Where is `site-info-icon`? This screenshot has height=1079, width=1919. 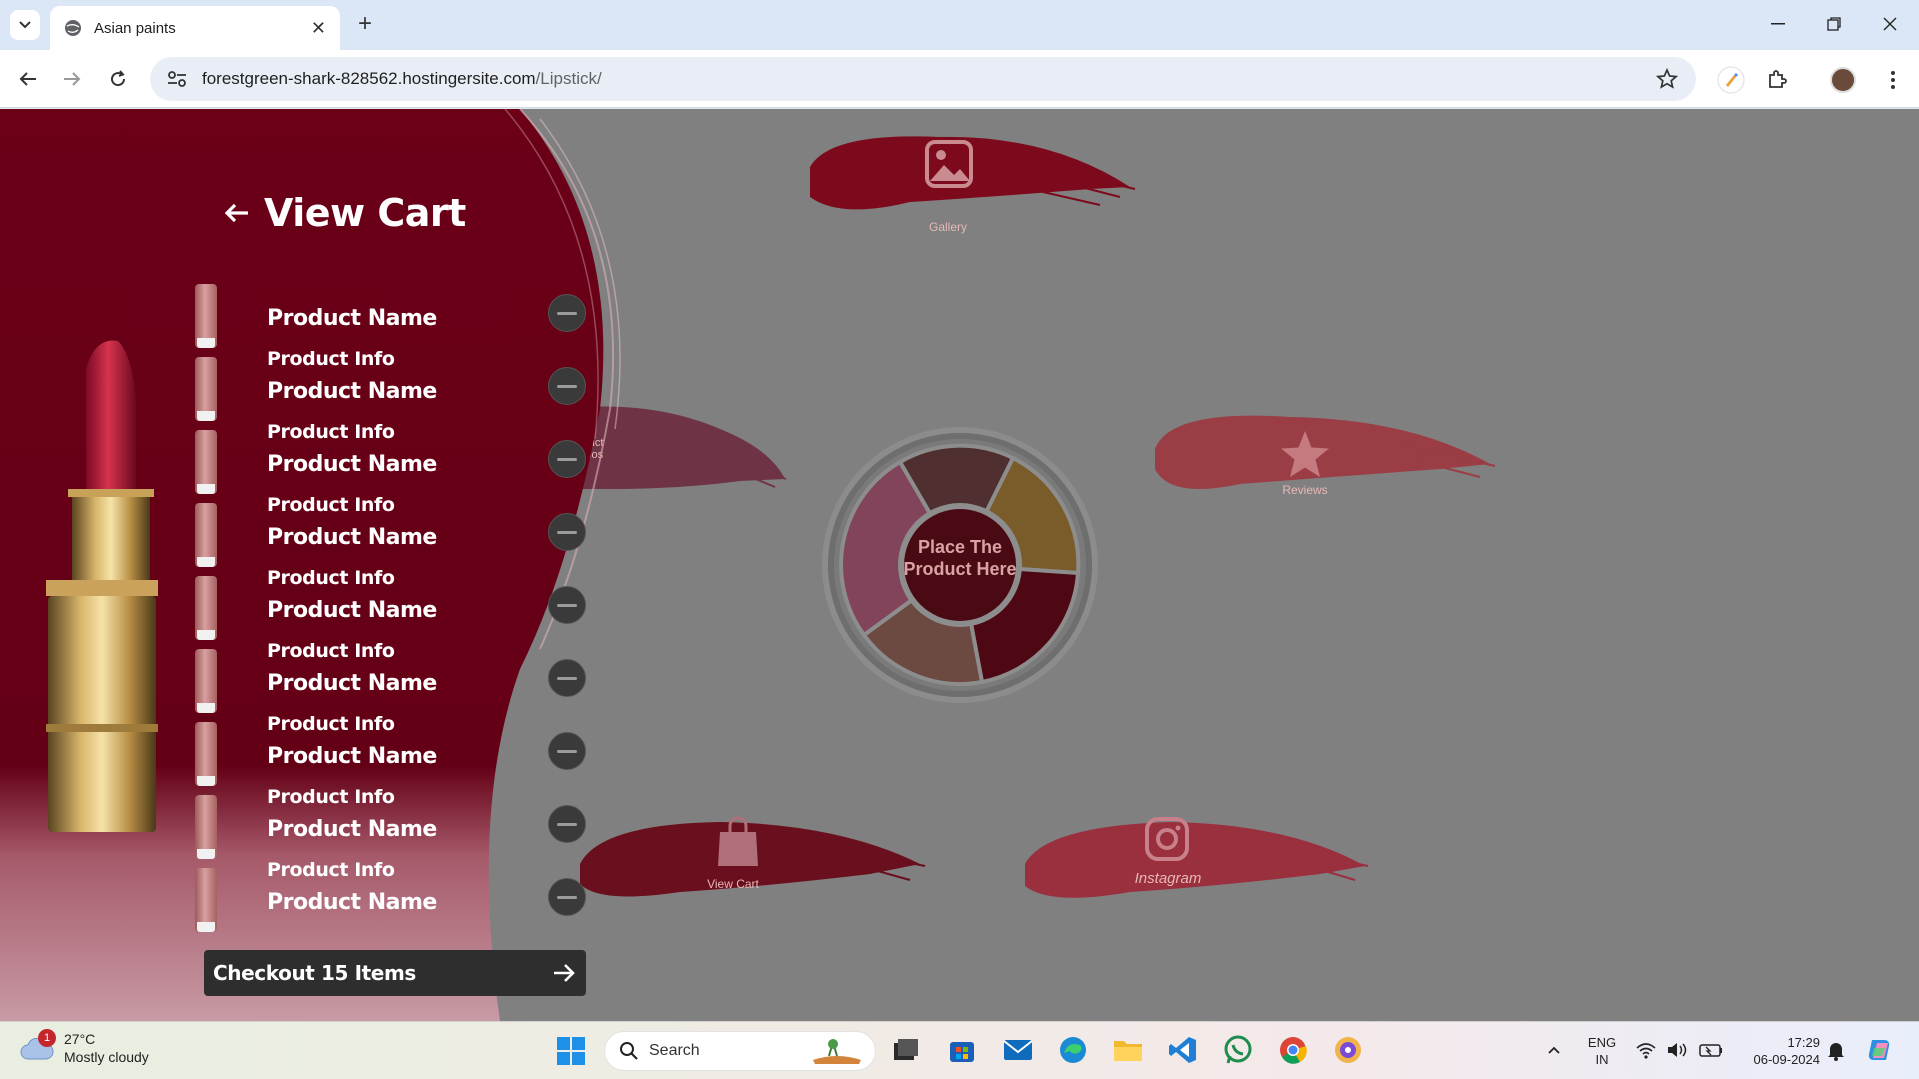
site-info-icon is located at coordinates (177, 79).